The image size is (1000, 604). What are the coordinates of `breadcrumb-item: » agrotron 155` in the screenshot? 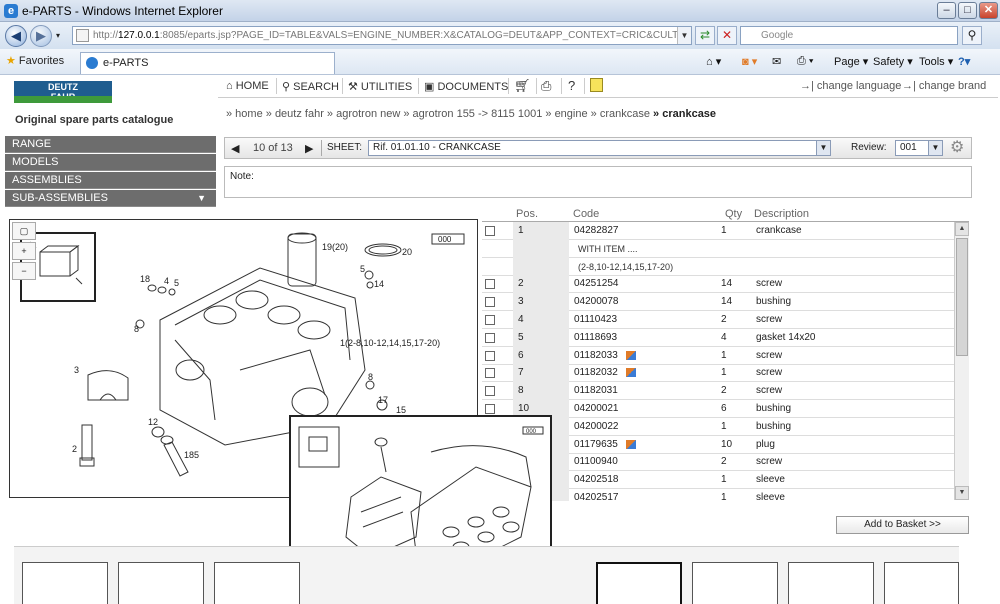 It's located at (439, 114).